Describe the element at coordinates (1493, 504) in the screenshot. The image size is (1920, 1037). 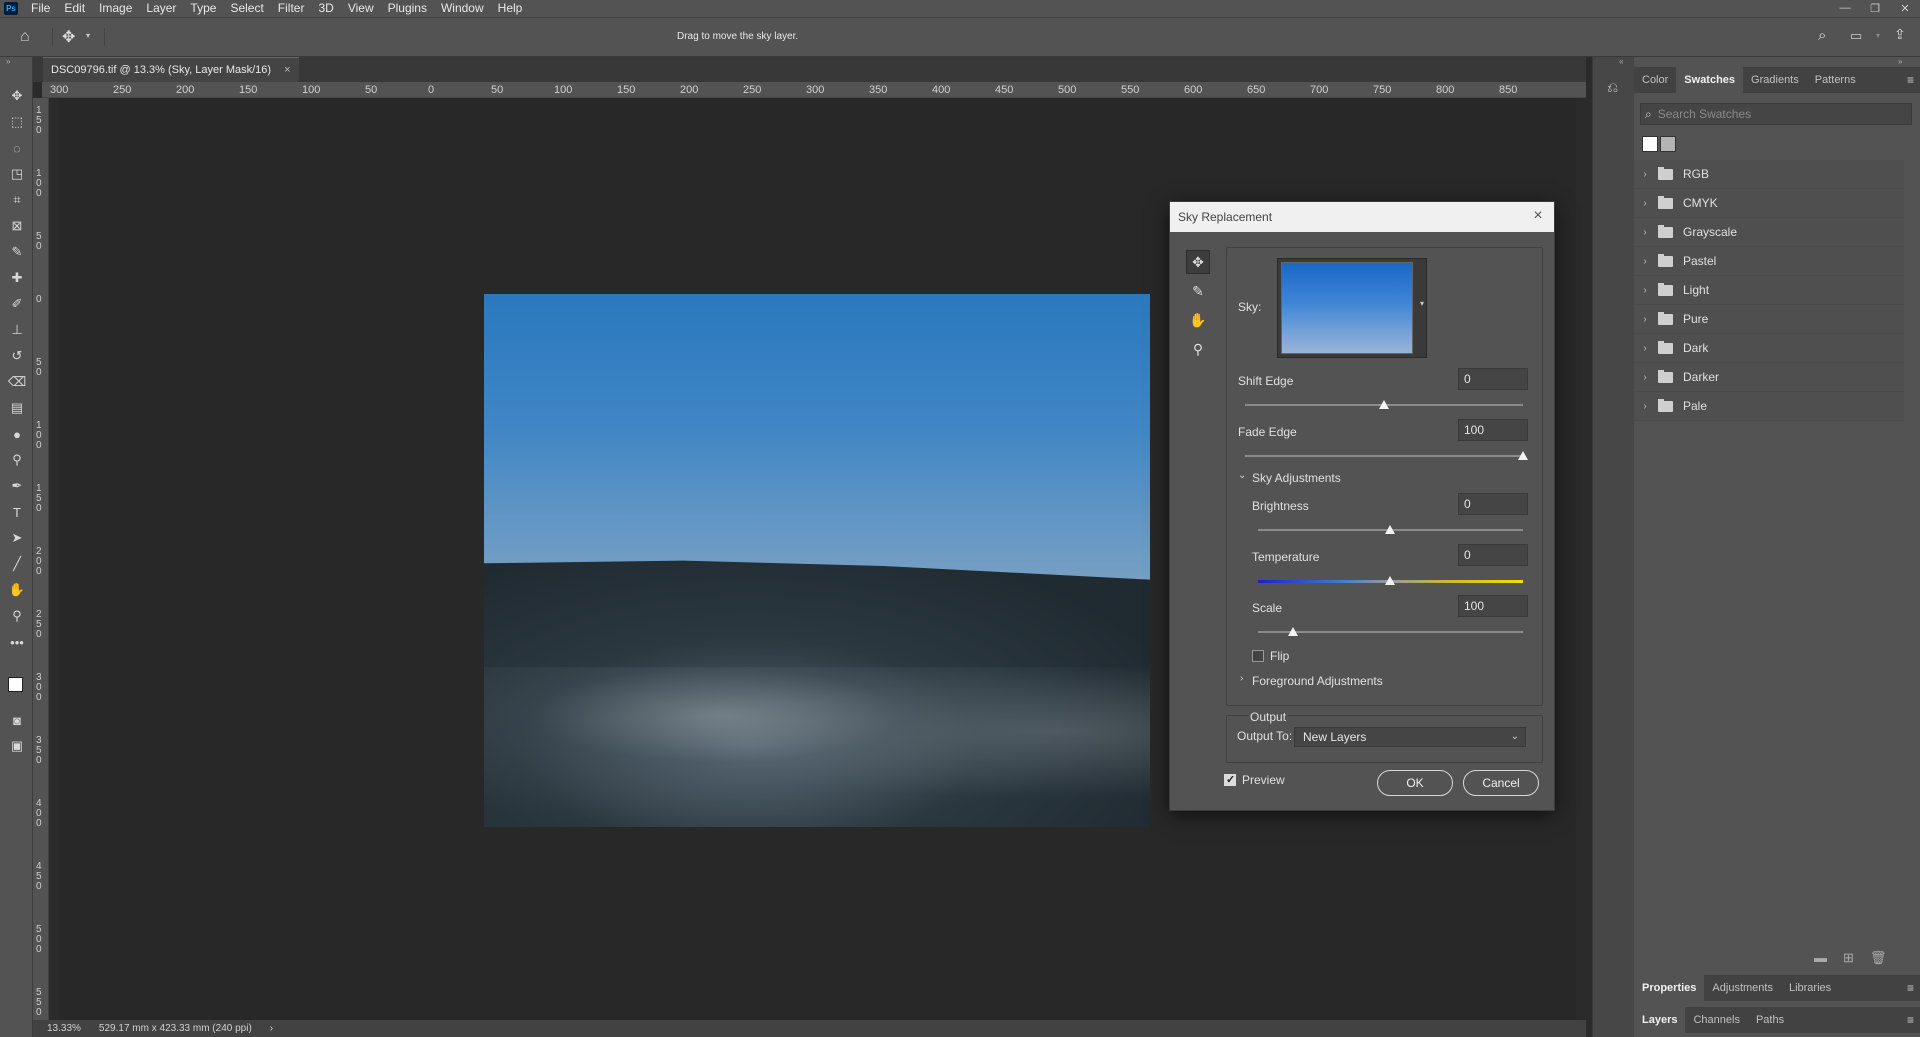
I see `brightness-input: 0` at that location.